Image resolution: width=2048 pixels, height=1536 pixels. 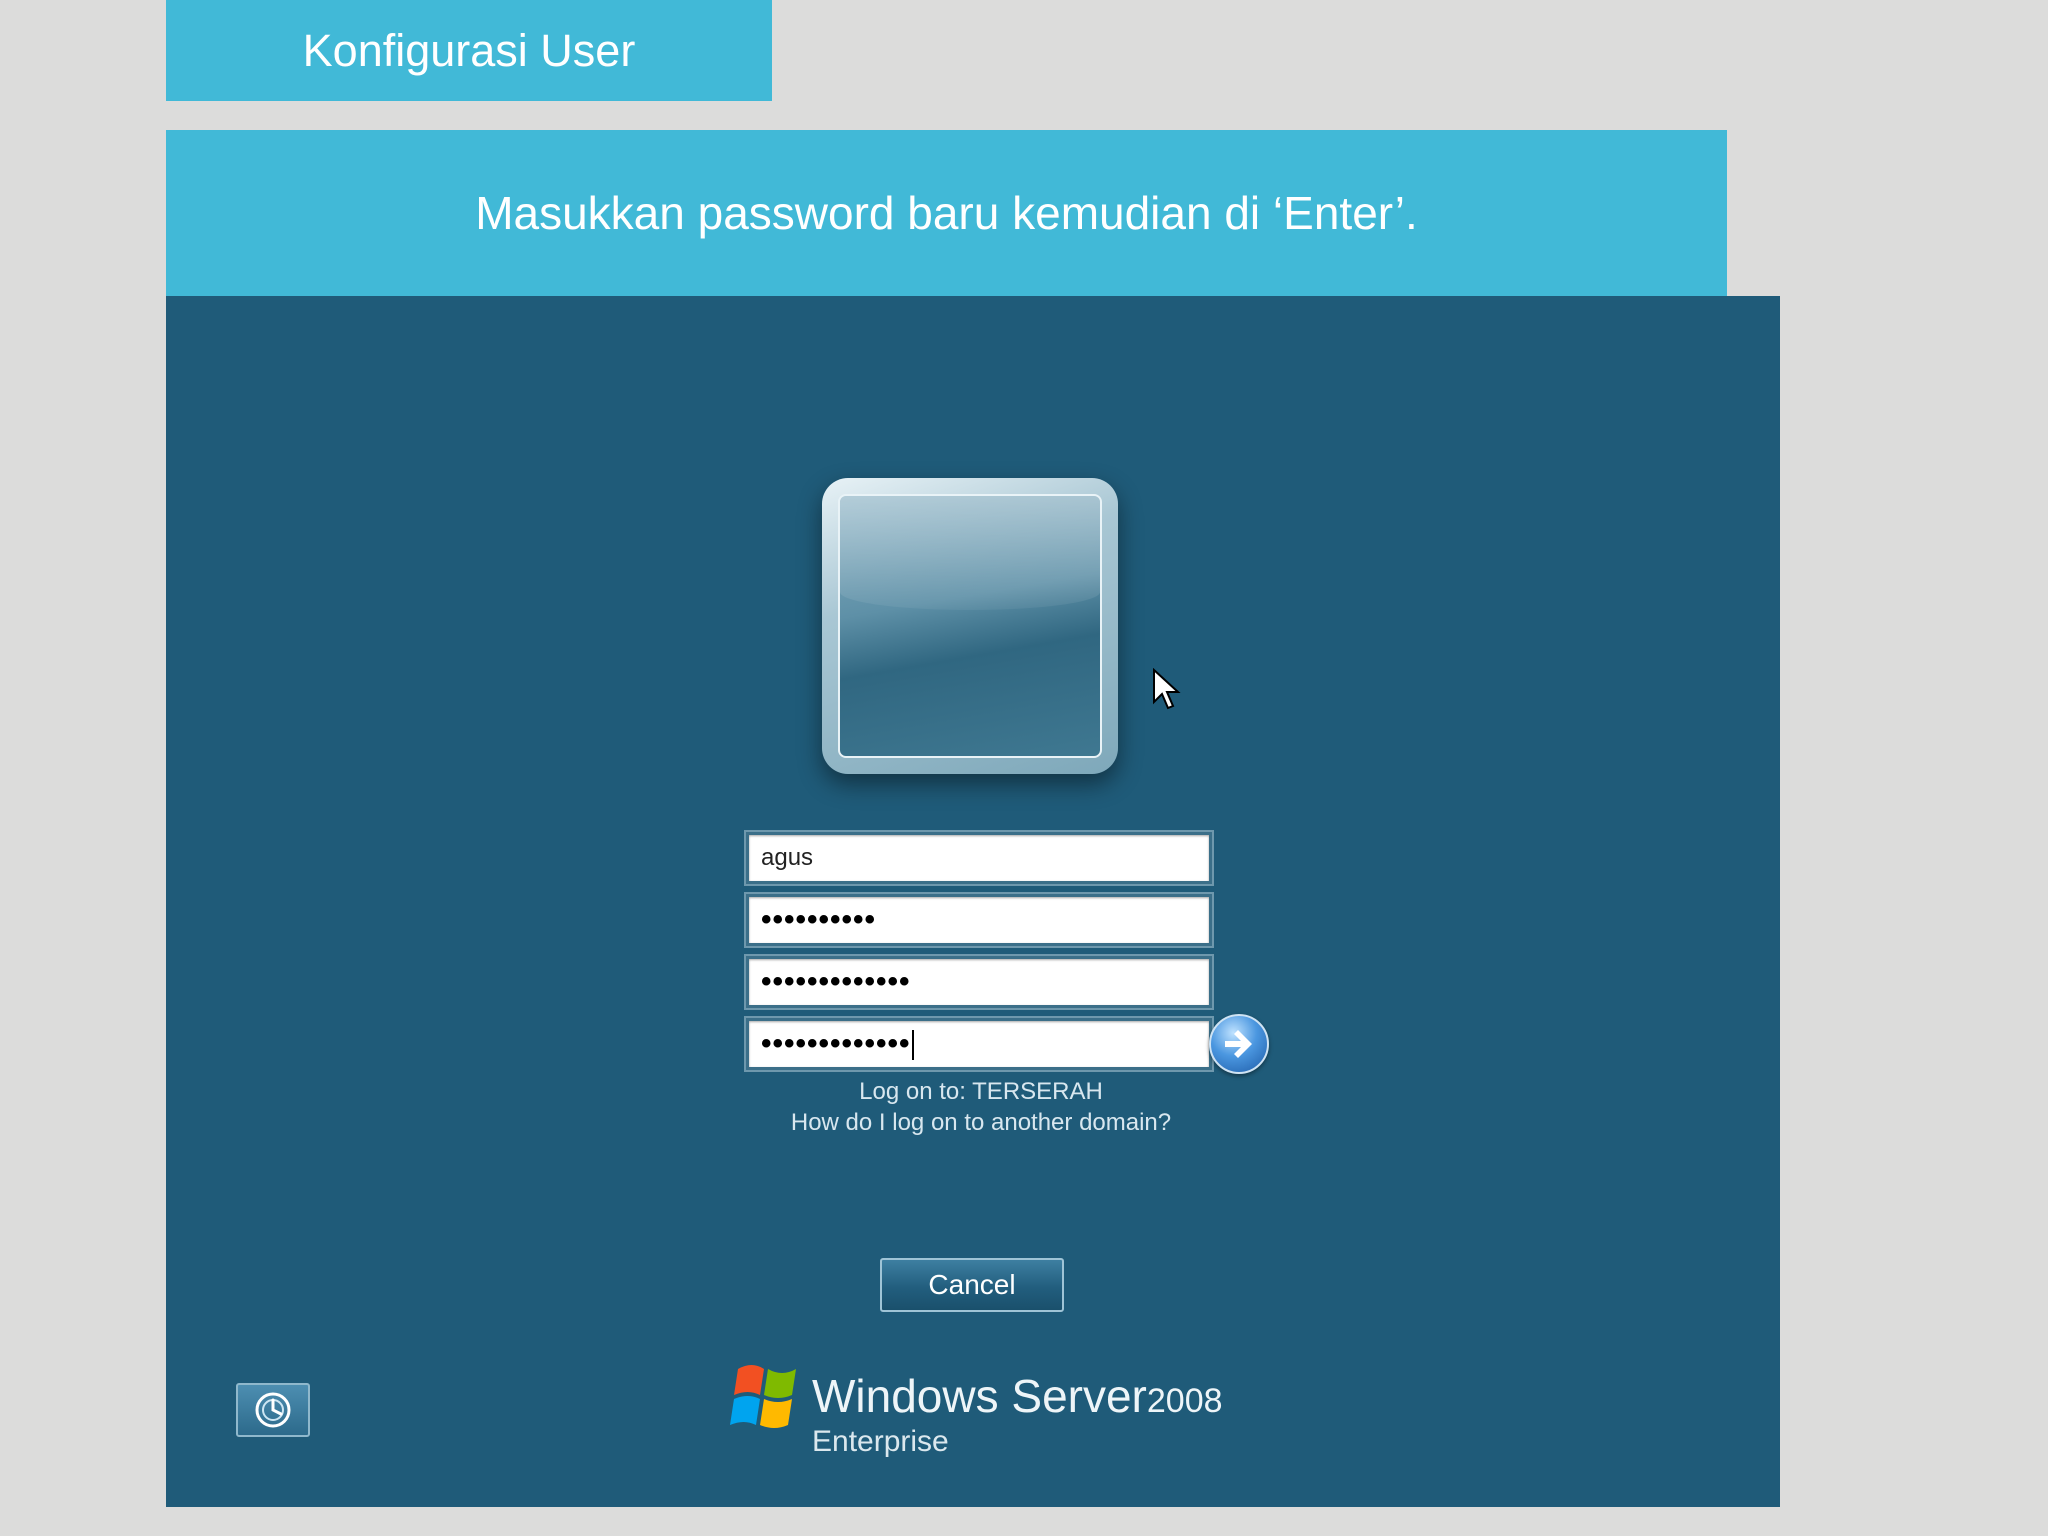 What do you see at coordinates (979, 920) in the screenshot?
I see `old-password-field: ••••••••••` at bounding box center [979, 920].